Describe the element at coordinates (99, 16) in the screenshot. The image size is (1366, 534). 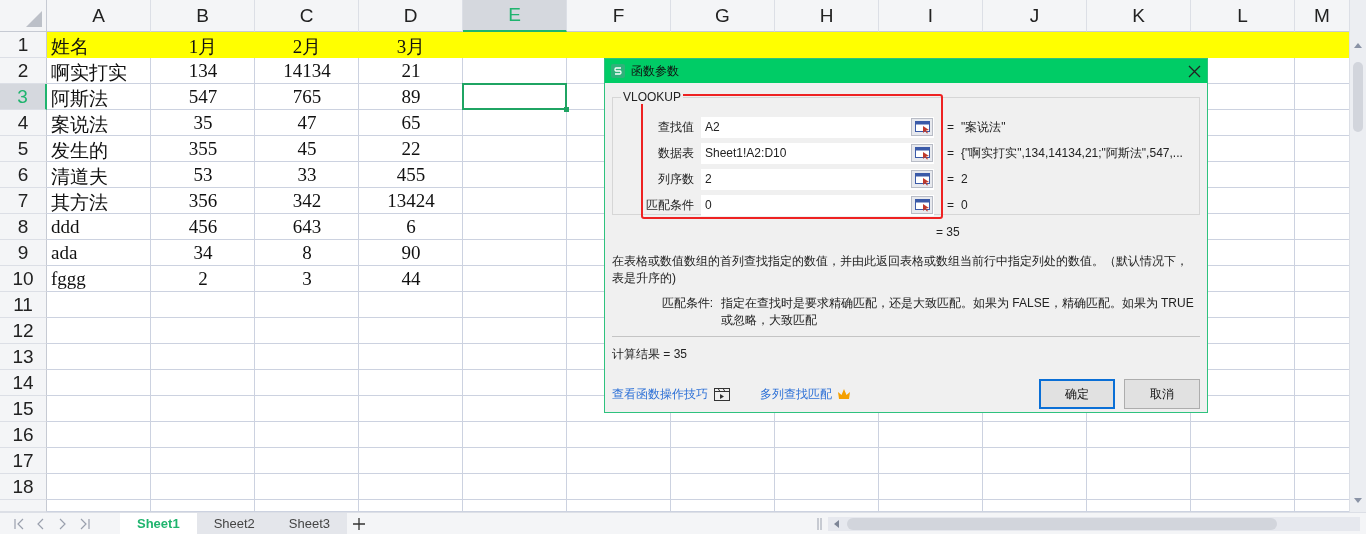
I see `column-header: A` at that location.